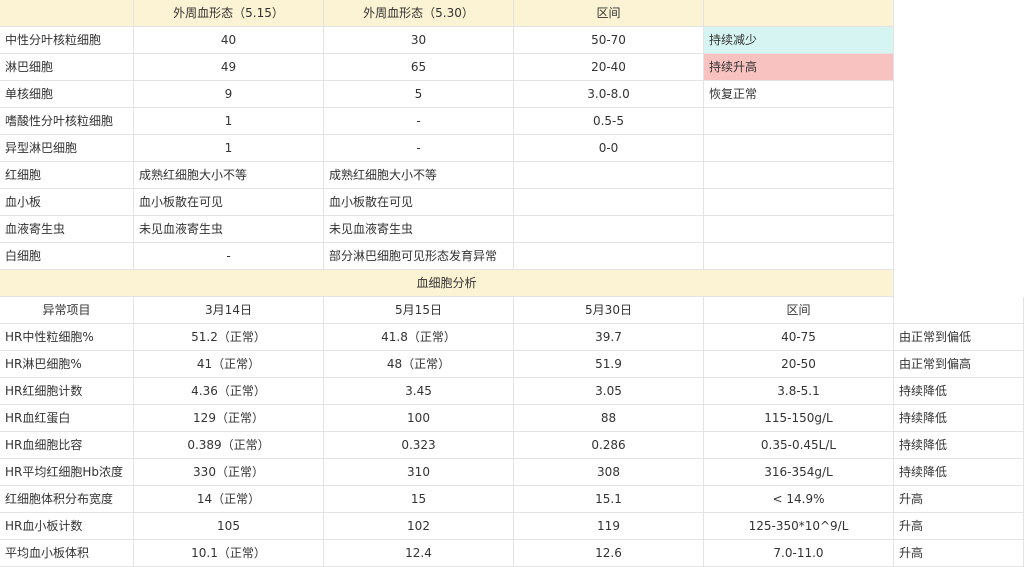 The width and height of the screenshot is (1024, 567). What do you see at coordinates (799, 553) in the screenshot?
I see `range-cell: 7.0-11.0` at bounding box center [799, 553].